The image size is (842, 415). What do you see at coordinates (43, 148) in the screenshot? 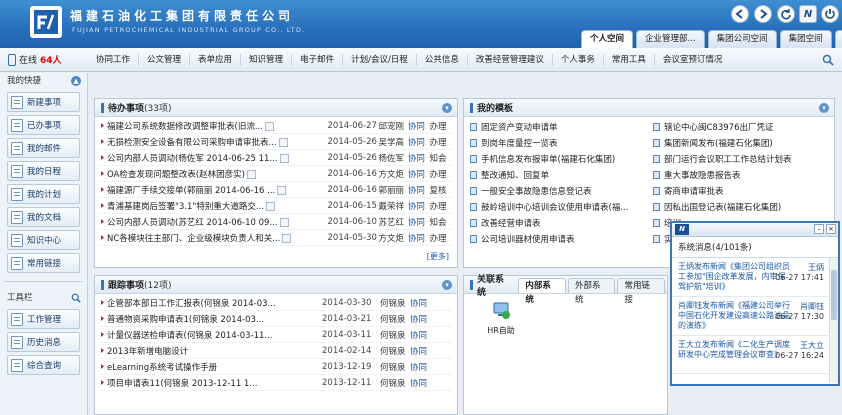
I see `sidebar-item-mail: 我的邮件` at bounding box center [43, 148].